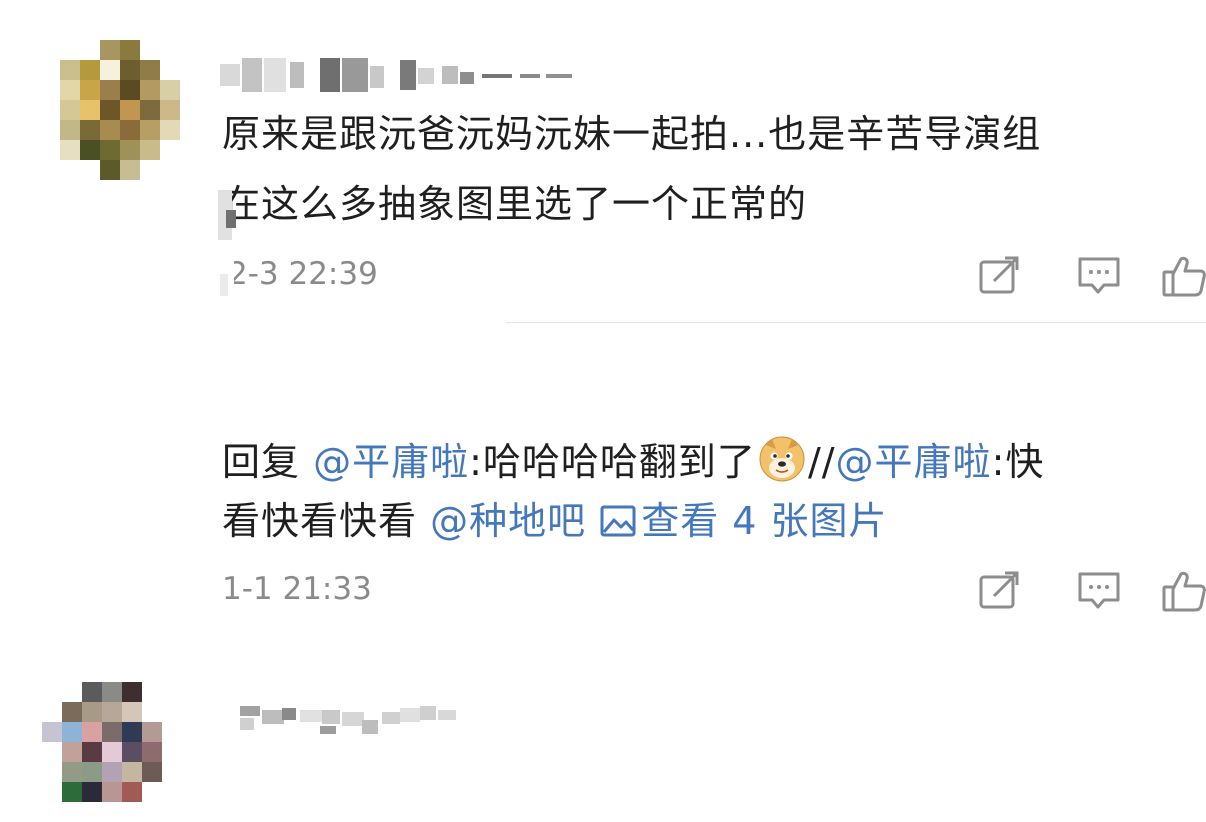 The height and width of the screenshot is (822, 1206). Describe the element at coordinates (782, 459) in the screenshot. I see `doge-emoji` at that location.